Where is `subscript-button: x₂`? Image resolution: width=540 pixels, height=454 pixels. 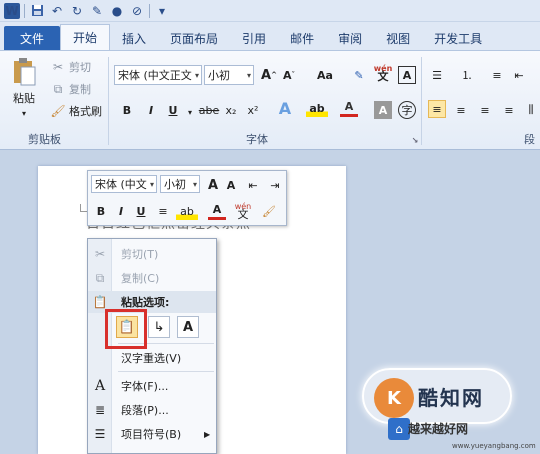
subscript-button: x₂ is located at coordinates (231, 110).